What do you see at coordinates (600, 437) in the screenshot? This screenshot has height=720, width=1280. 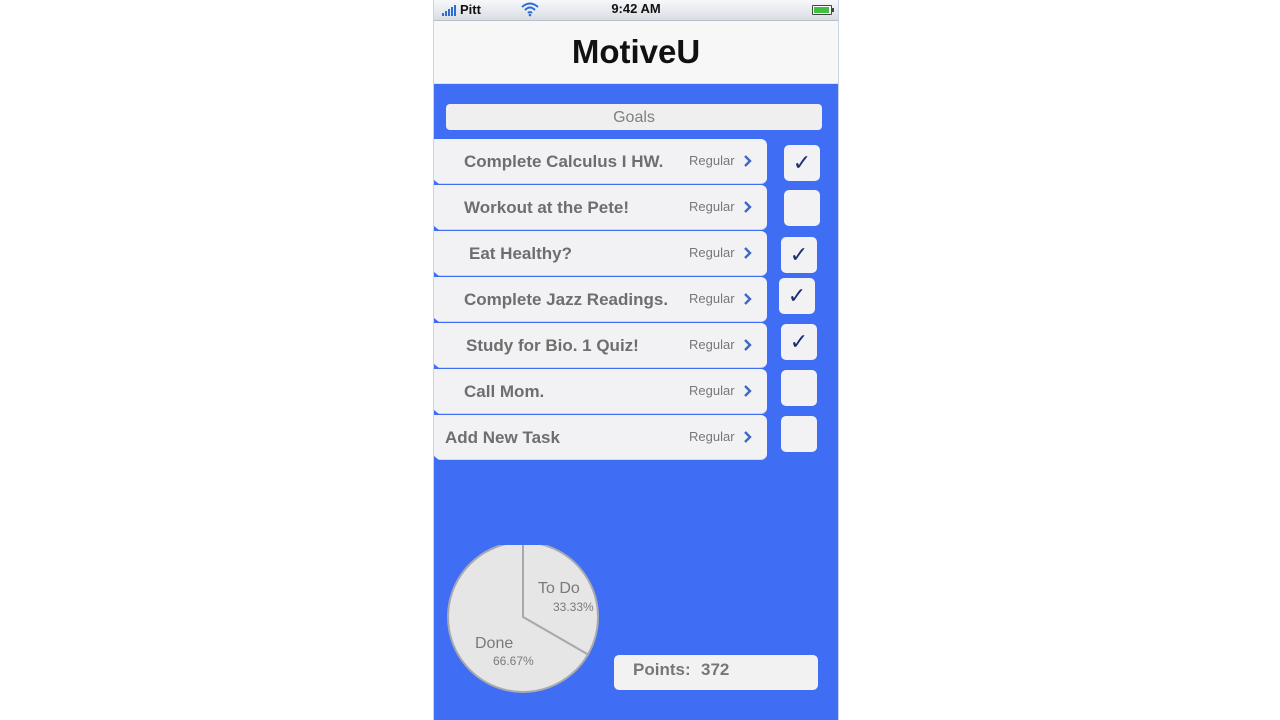 I see `add-task-row: Add New Task Regular` at bounding box center [600, 437].